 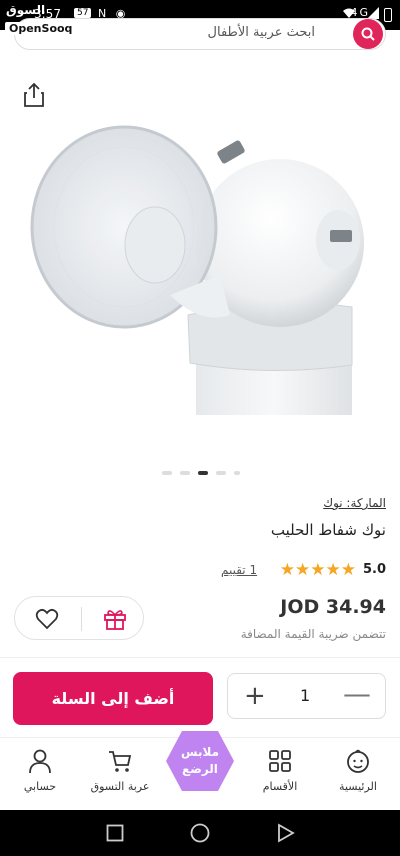 I want to click on nav-home: الرئيسية, so click(x=358, y=770).